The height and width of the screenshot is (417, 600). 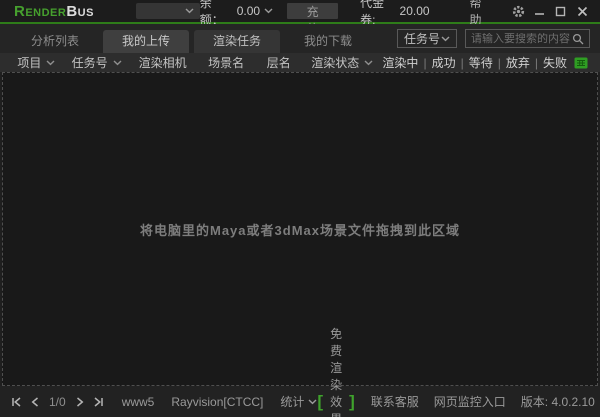 I want to click on column-header-render-status: 渲染状态, so click(x=342, y=62).